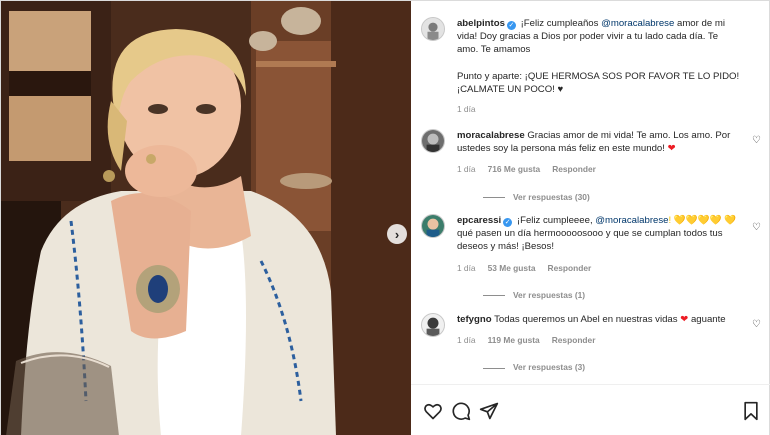 The image size is (770, 435). Describe the element at coordinates (708, 319) in the screenshot. I see `comment-text-after: aguante` at that location.